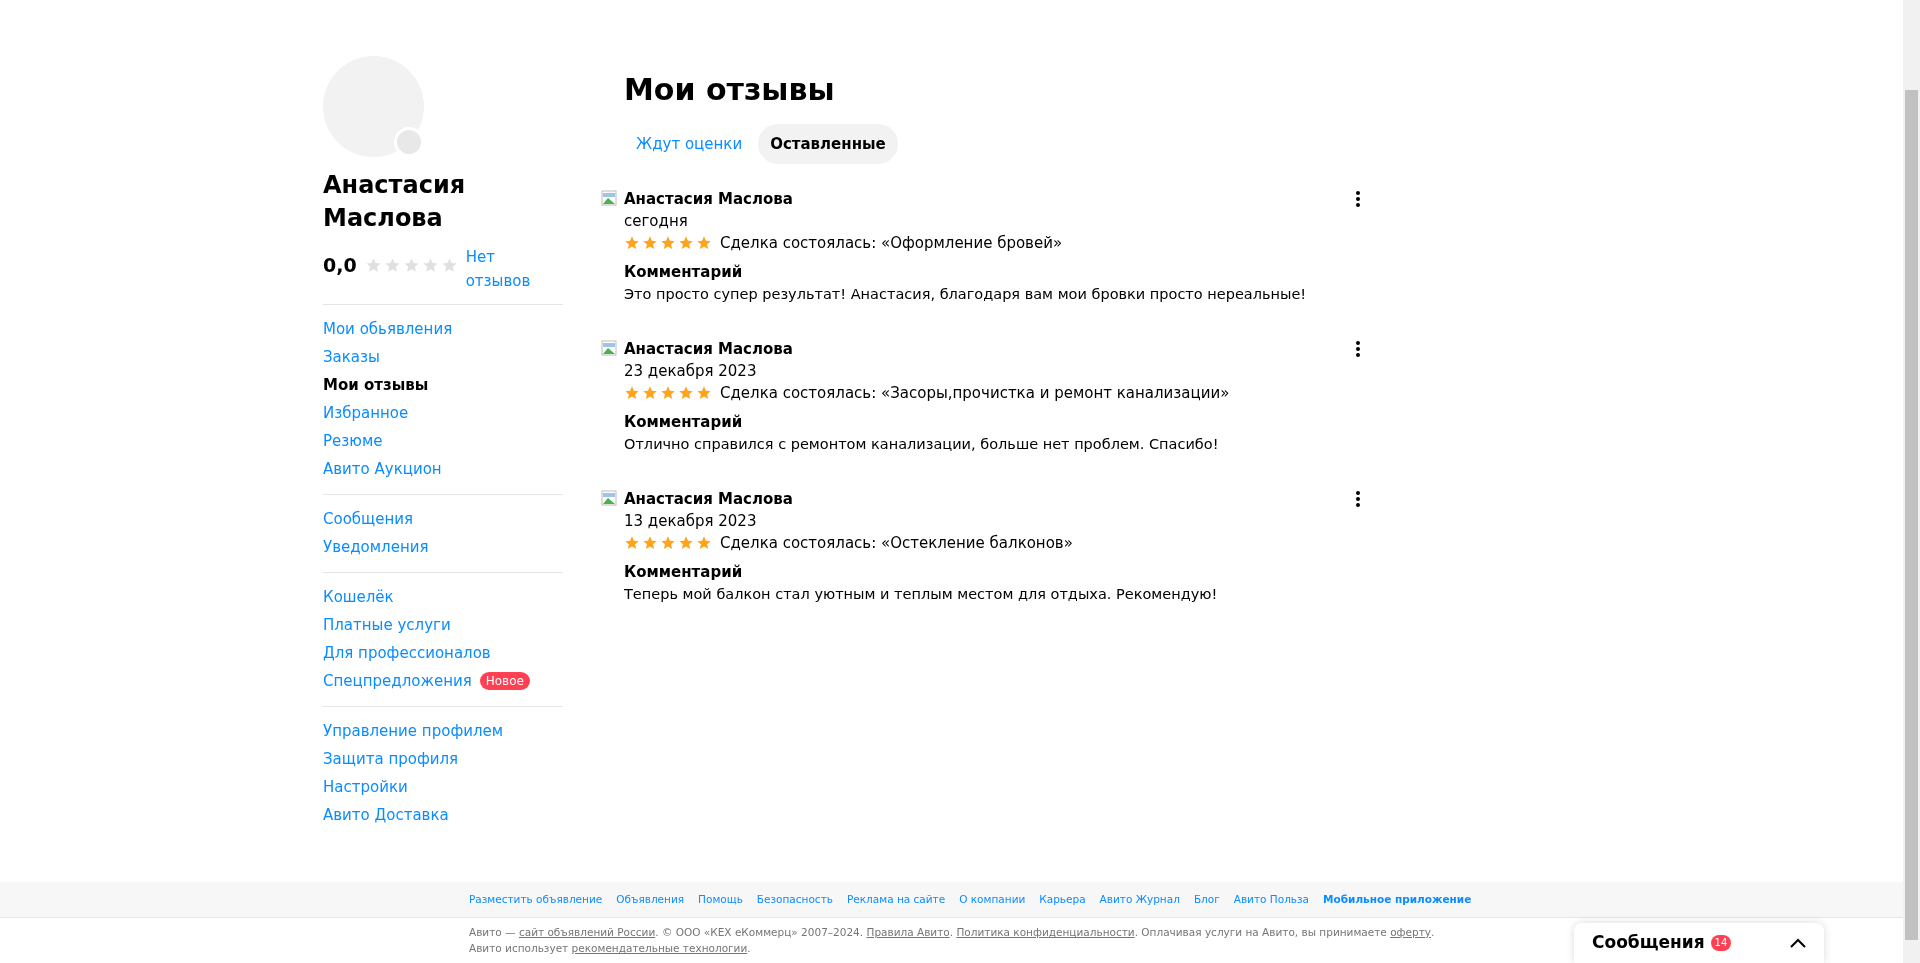 This screenshot has height=963, width=1920. Describe the element at coordinates (504, 681) in the screenshot. I see `new-badge: Новое` at that location.